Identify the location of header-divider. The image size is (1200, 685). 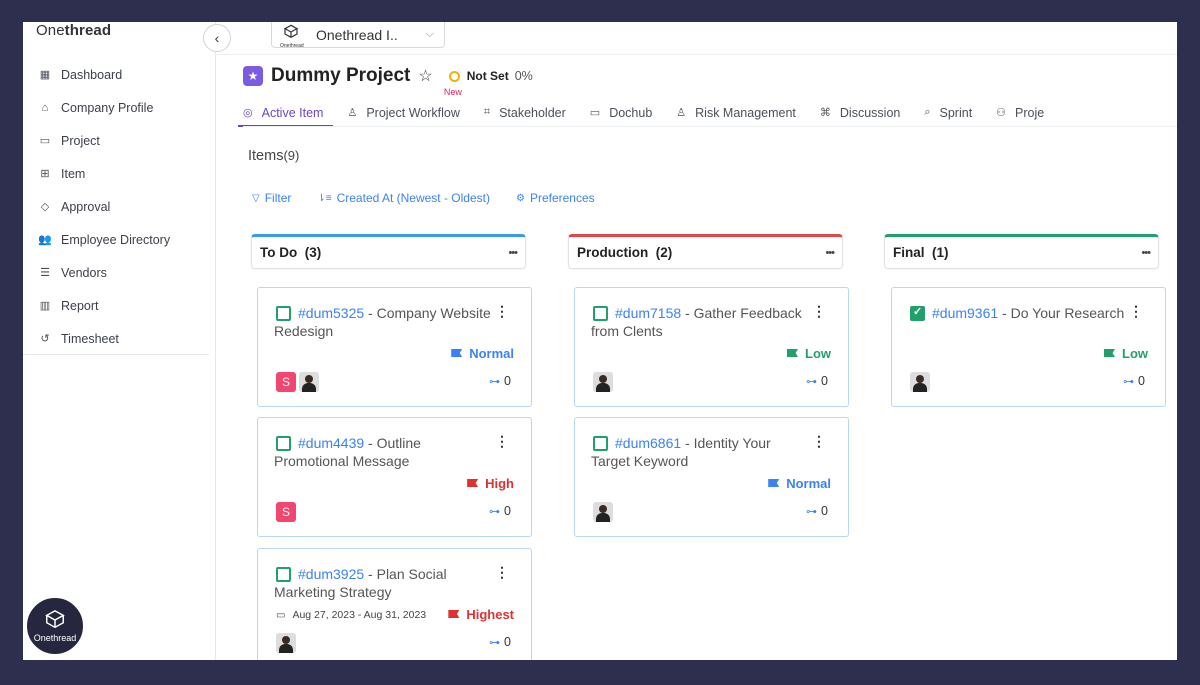
(696, 54).